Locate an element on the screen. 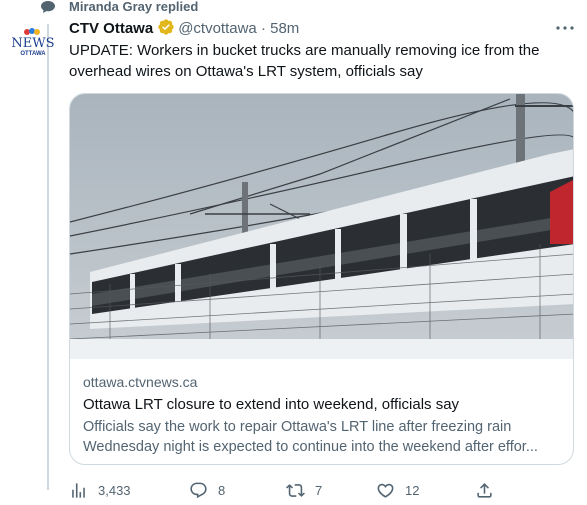 Image resolution: width=587 pixels, height=505 pixels. more-options-icon is located at coordinates (565, 28).